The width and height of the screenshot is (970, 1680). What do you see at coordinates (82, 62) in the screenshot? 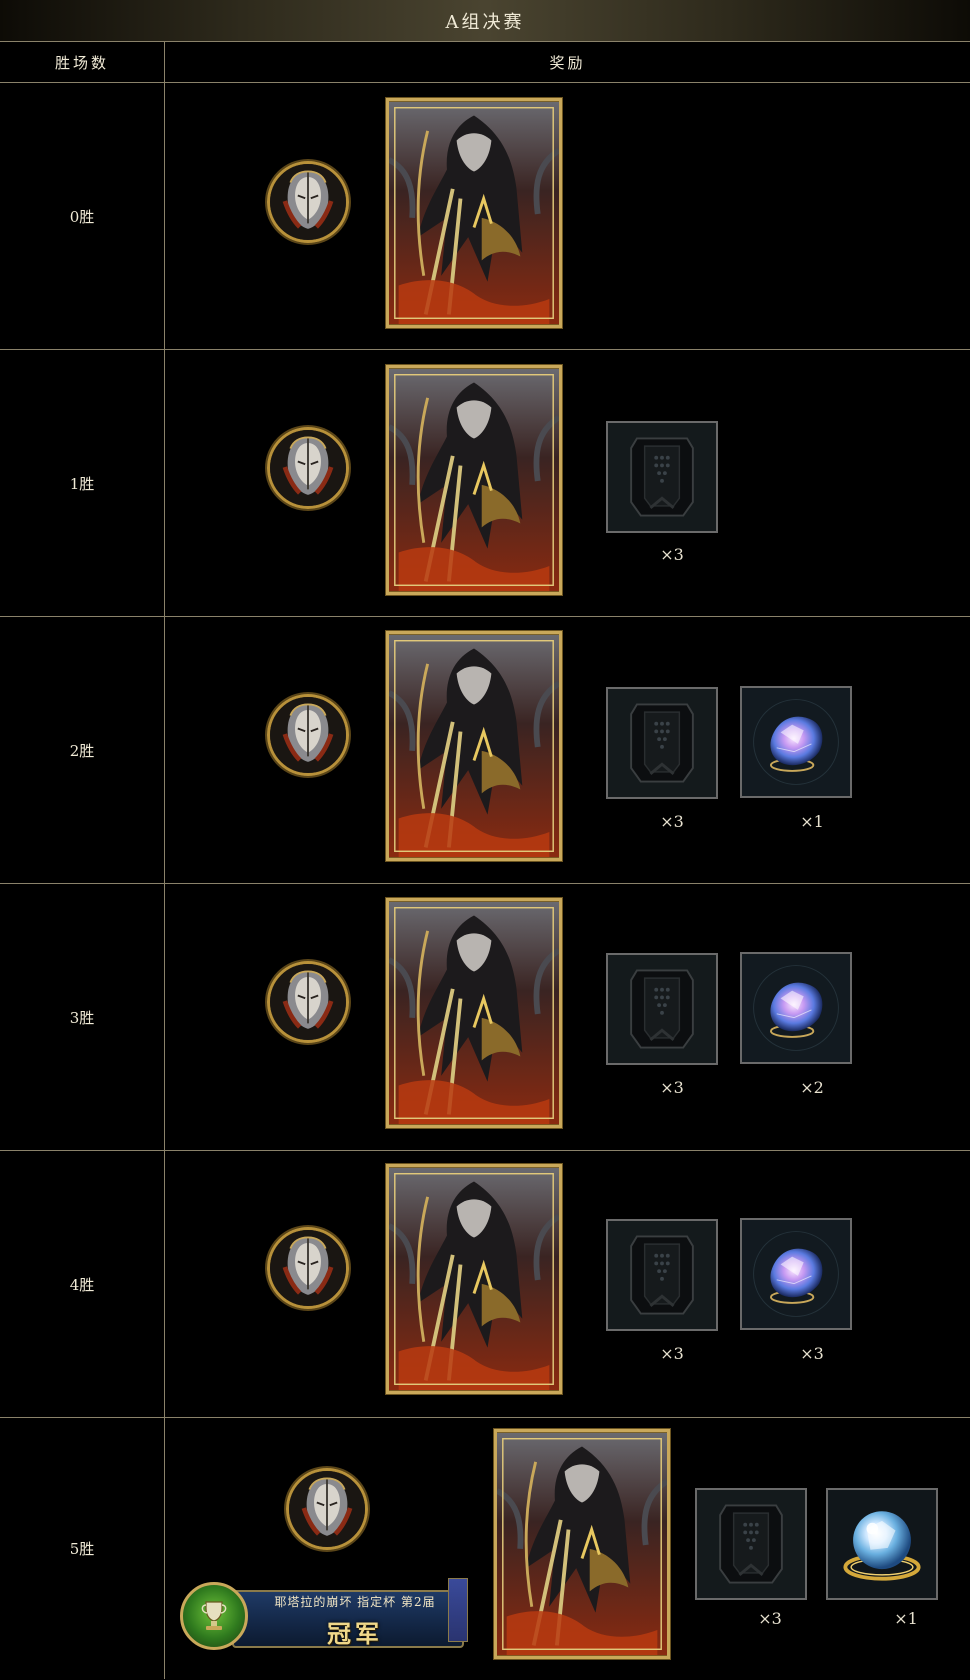
I see `wins-column-header: 胜场数` at bounding box center [82, 62].